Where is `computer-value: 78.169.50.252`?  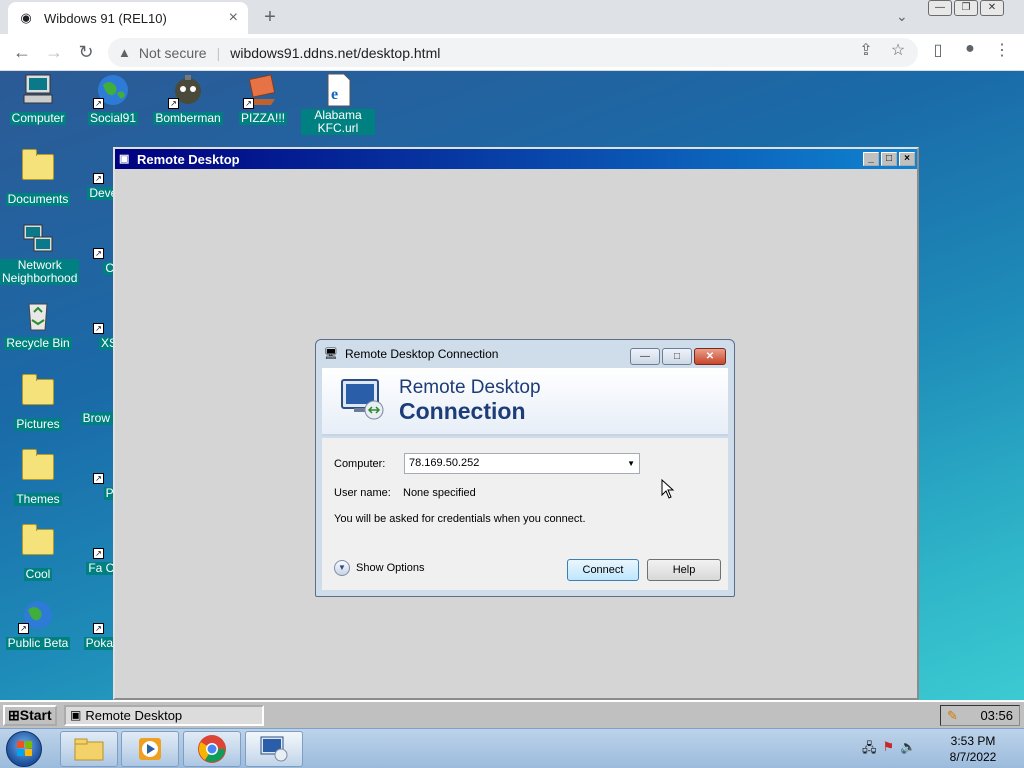 computer-value: 78.169.50.252 is located at coordinates (444, 463).